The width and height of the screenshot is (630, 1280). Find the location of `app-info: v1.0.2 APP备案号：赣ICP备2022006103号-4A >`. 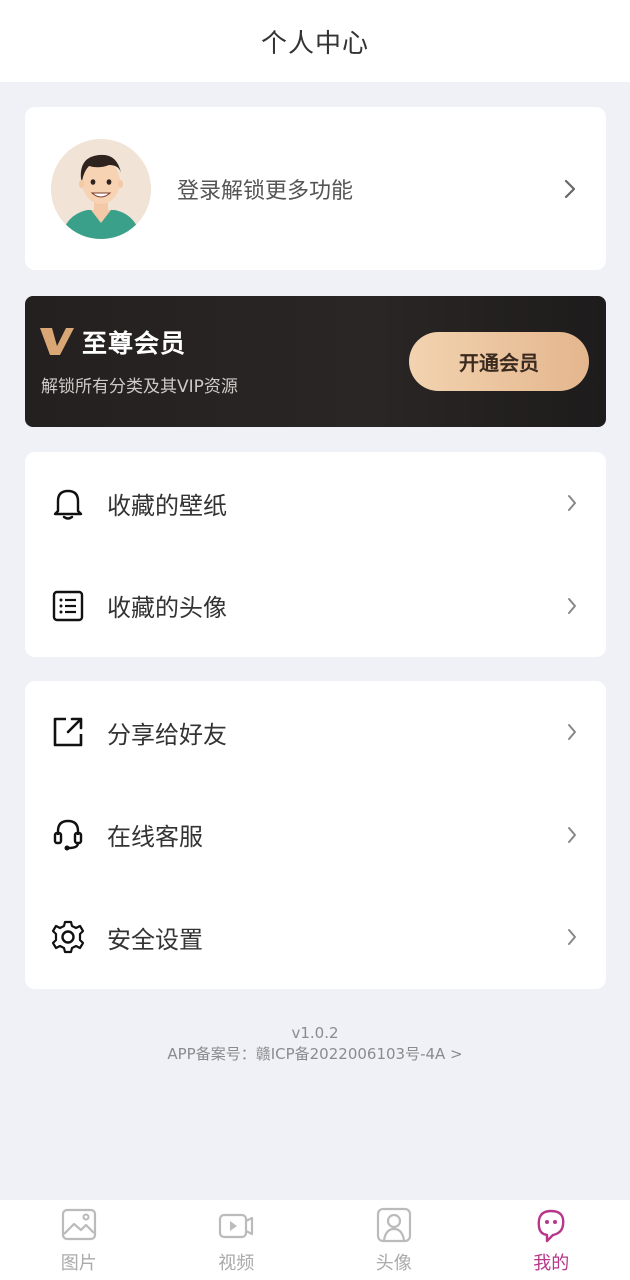

app-info: v1.0.2 APP备案号：赣ICP备2022006103号-4A > is located at coordinates (315, 1044).